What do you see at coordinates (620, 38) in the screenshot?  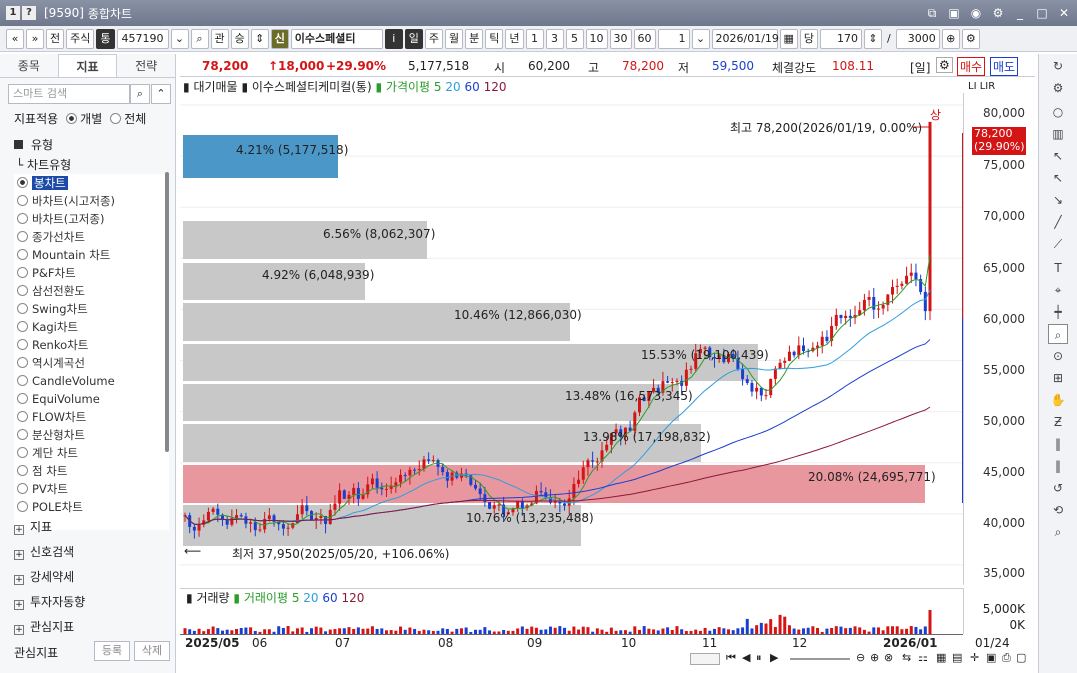 I see `interval-30: 30` at bounding box center [620, 38].